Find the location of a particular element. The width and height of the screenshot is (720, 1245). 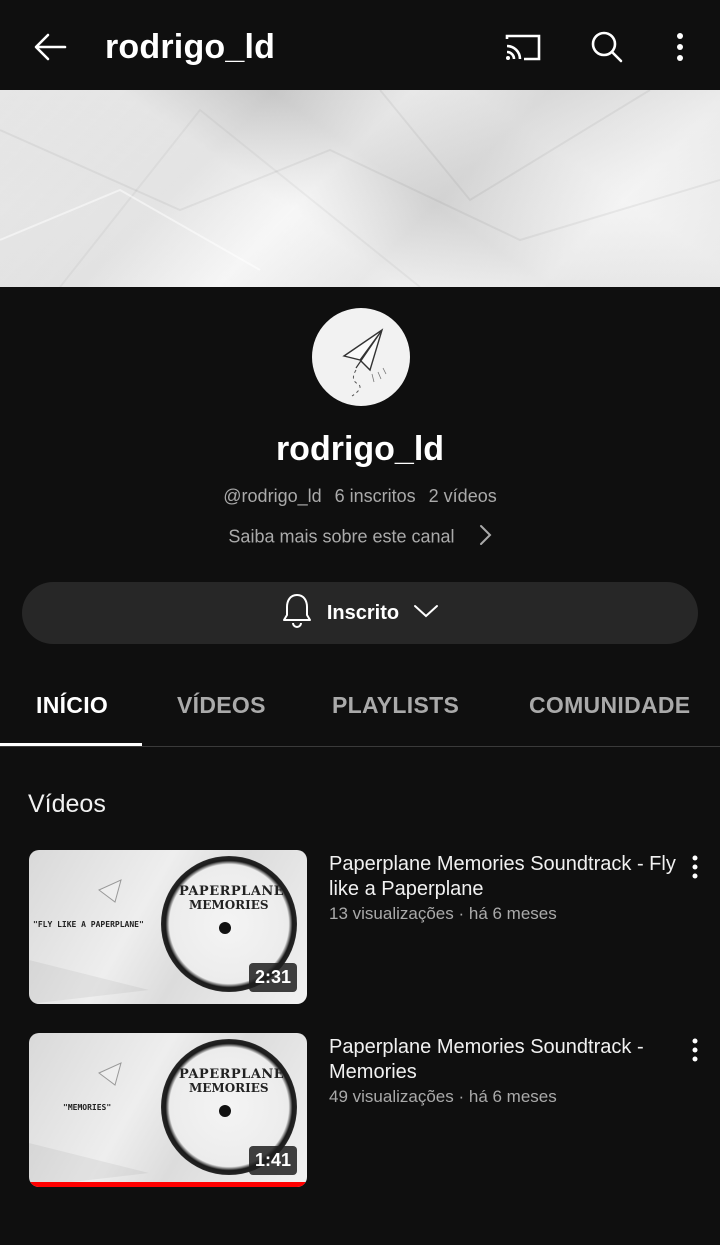

channel-stats: @rodrigo_ld 6 inscritos 2 vídeos is located at coordinates (360, 496).